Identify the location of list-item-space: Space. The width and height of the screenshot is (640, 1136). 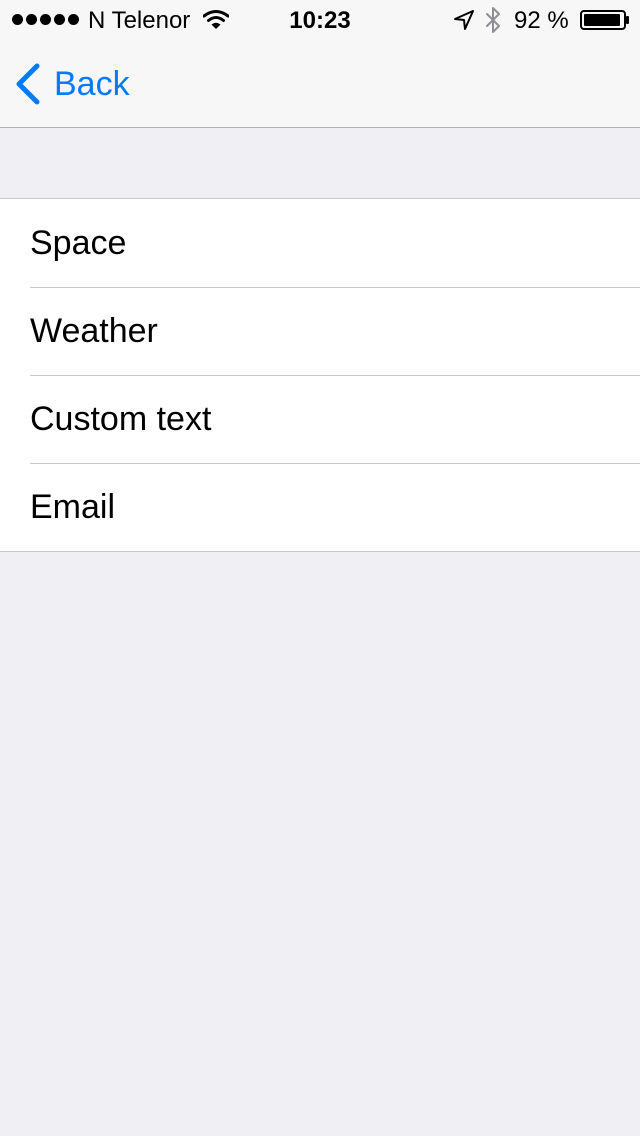
(320, 243).